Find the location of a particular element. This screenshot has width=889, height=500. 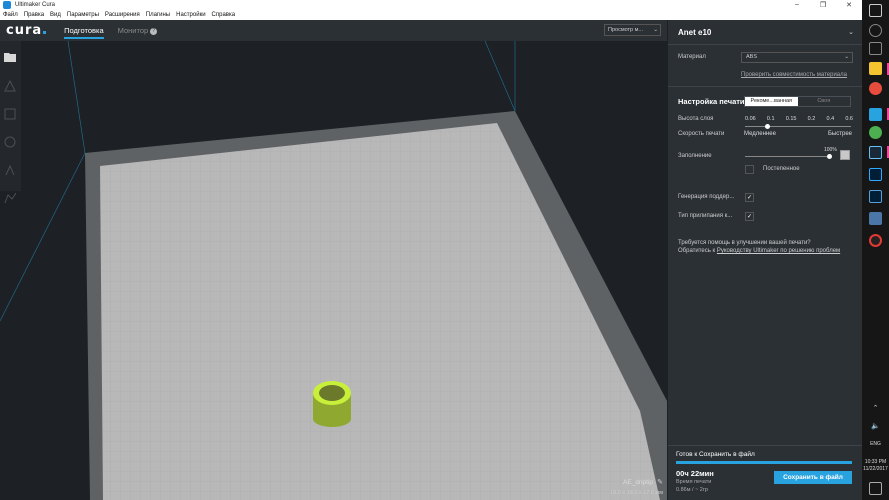

cura-logo: cura is located at coordinates (26, 30).